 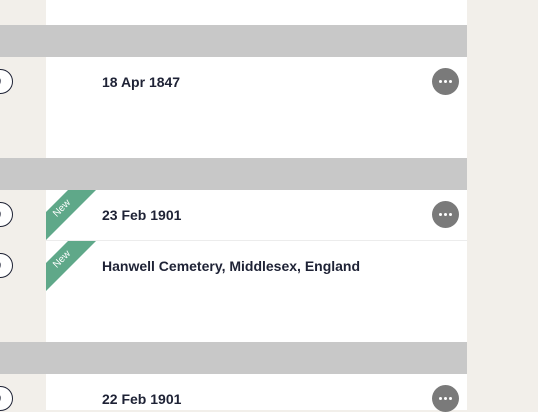 What do you see at coordinates (142, 215) in the screenshot?
I see `event-date: 23 Feb 1901` at bounding box center [142, 215].